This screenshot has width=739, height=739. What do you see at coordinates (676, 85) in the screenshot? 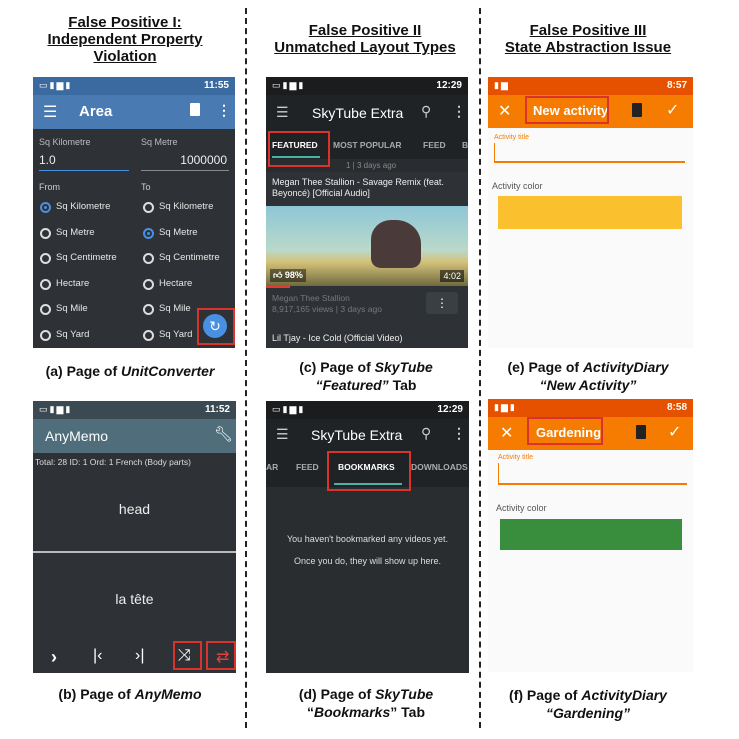
I see `clock: 8:57` at bounding box center [676, 85].